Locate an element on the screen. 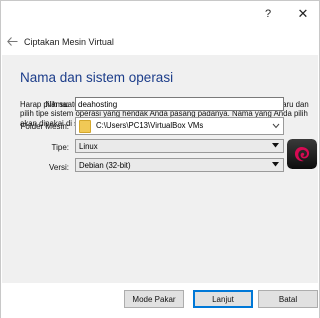 Image resolution: width=320 pixels, height=318 pixels. cancel-button: Batal is located at coordinates (288, 299).